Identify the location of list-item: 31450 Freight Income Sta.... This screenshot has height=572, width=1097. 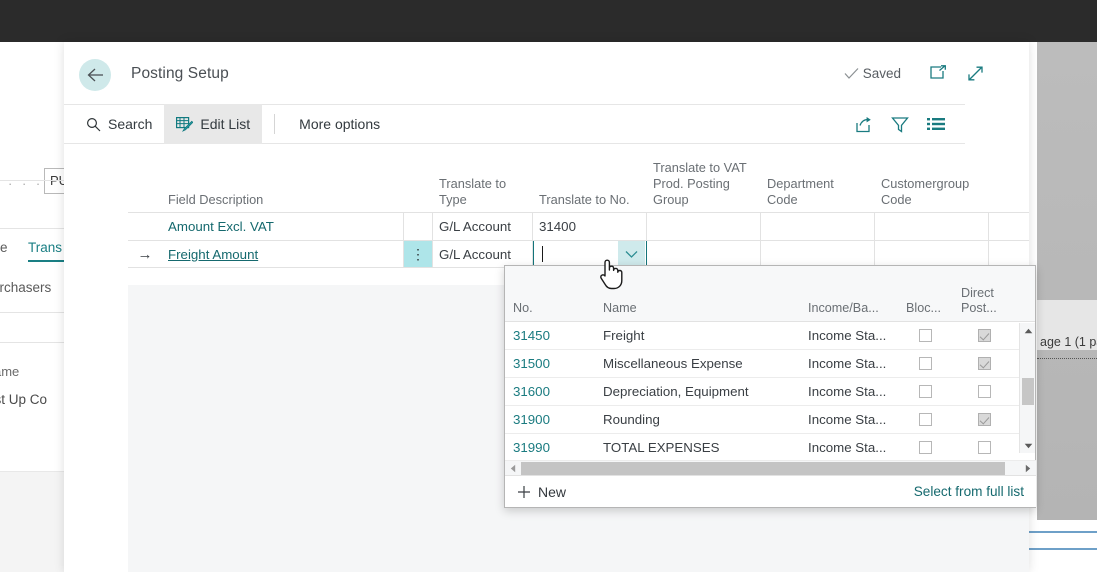
(770, 336).